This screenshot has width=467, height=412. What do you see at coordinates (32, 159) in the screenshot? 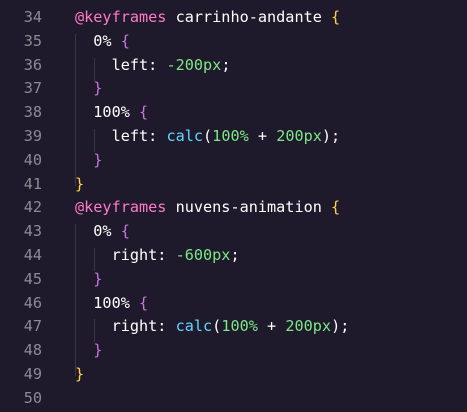
I see `line-number: 40` at bounding box center [32, 159].